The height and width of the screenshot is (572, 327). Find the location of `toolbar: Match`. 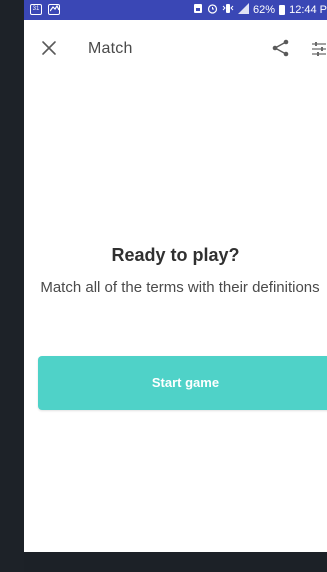

toolbar: Match is located at coordinates (175, 48).